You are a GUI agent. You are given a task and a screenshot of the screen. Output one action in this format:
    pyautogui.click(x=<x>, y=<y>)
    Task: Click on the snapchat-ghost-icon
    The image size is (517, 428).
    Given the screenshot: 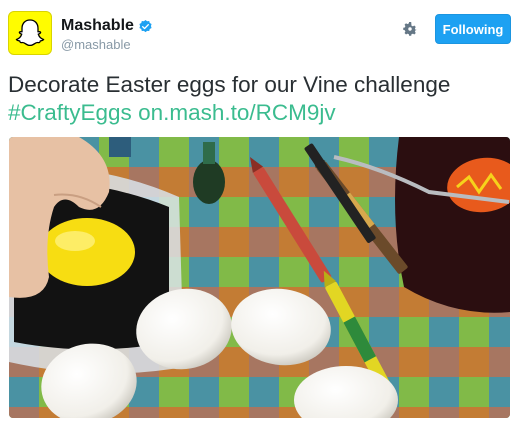 What is the action you would take?
    pyautogui.click(x=30, y=33)
    